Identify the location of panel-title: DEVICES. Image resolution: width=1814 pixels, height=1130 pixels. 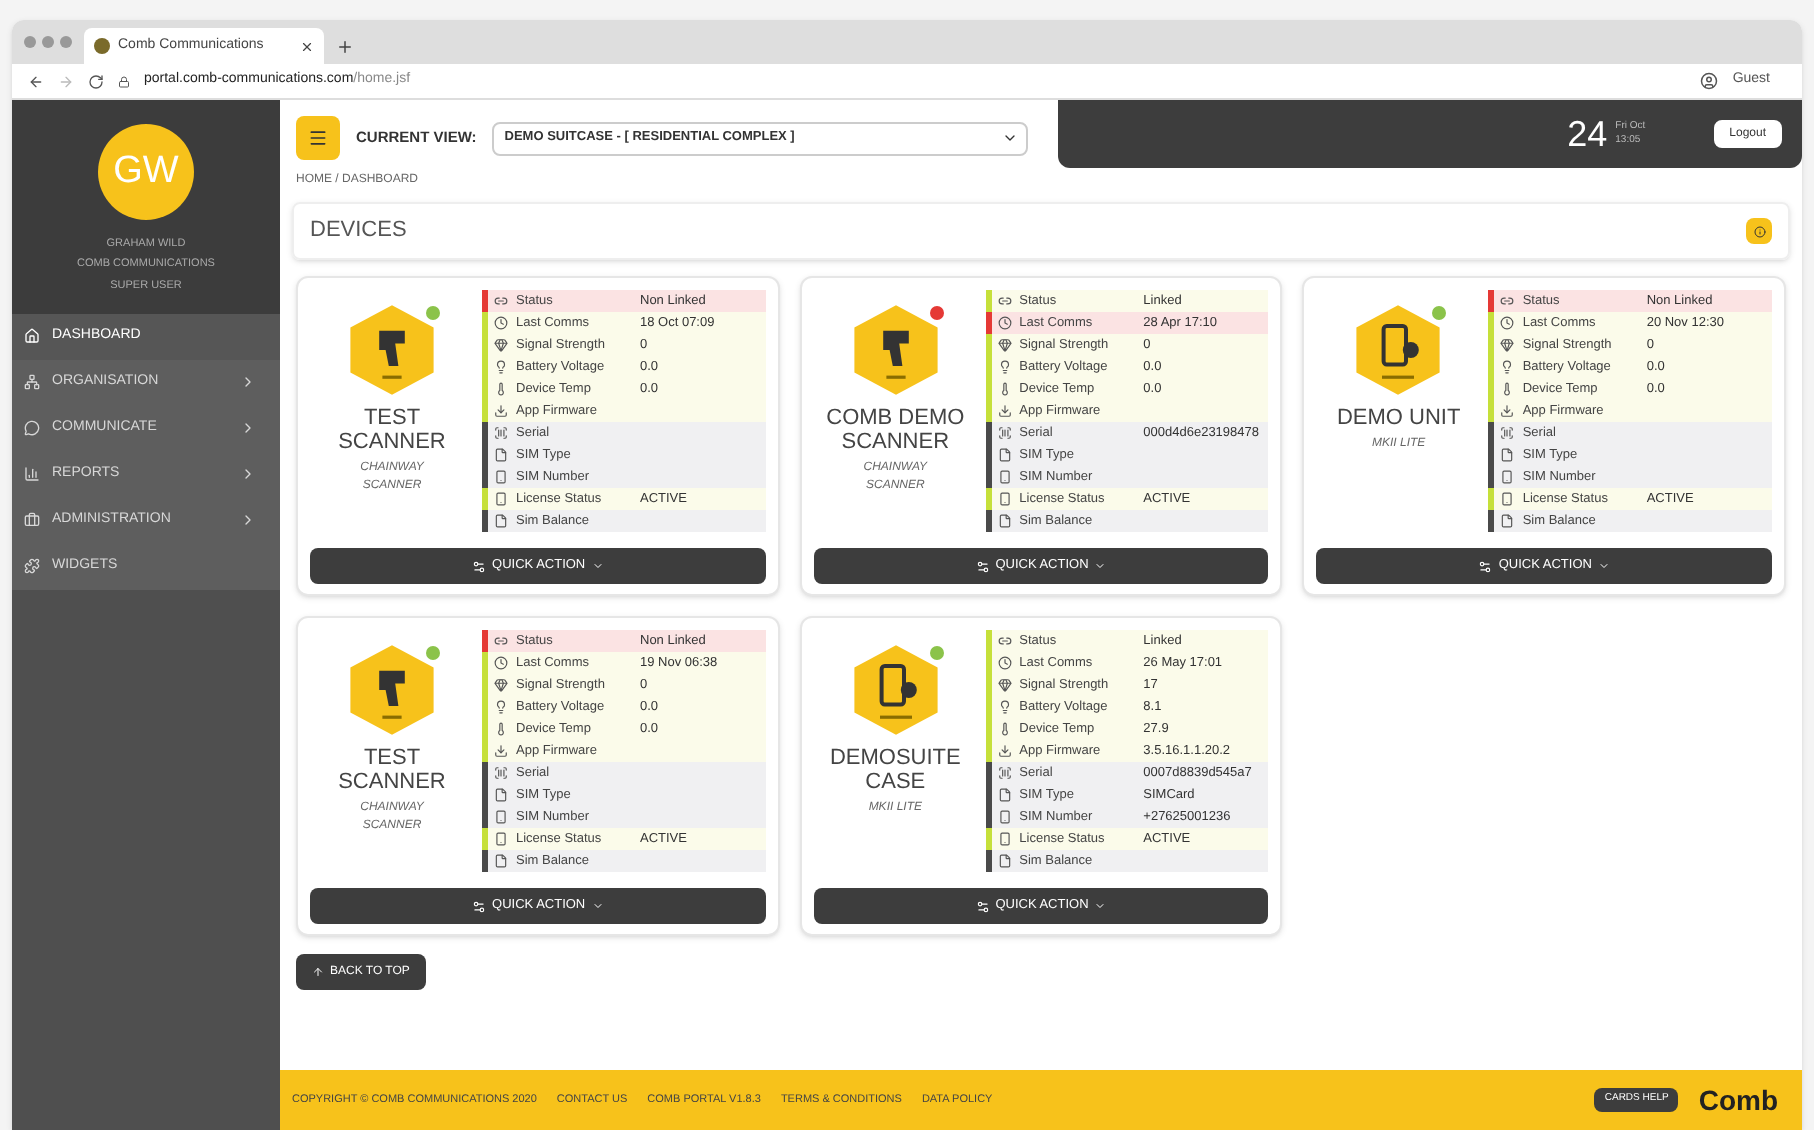
(359, 231).